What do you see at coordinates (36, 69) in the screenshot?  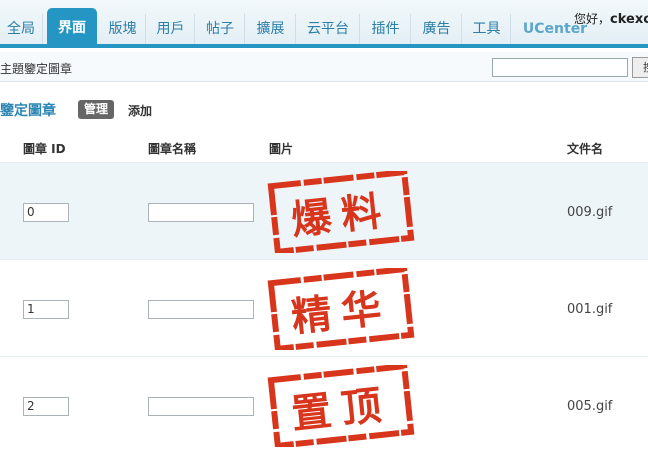 I see `breadcrumb: 主題鑒定圖章` at bounding box center [36, 69].